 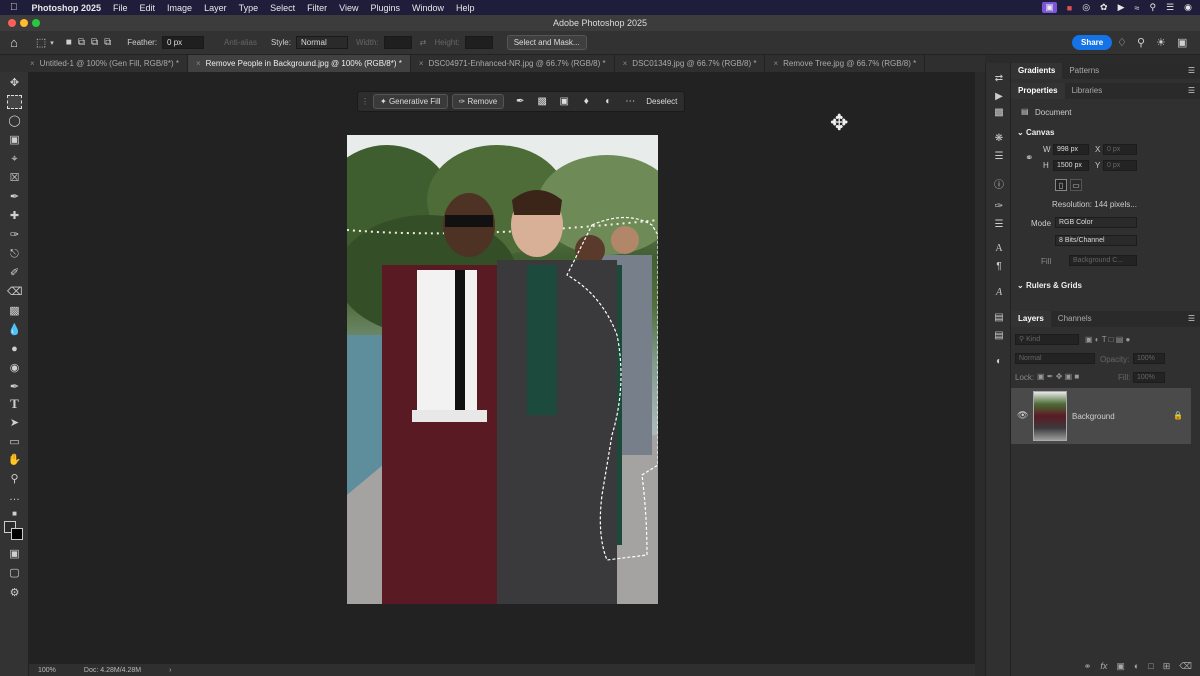 What do you see at coordinates (1182, 42) in the screenshot?
I see `workspace-icon: ▣` at bounding box center [1182, 42].